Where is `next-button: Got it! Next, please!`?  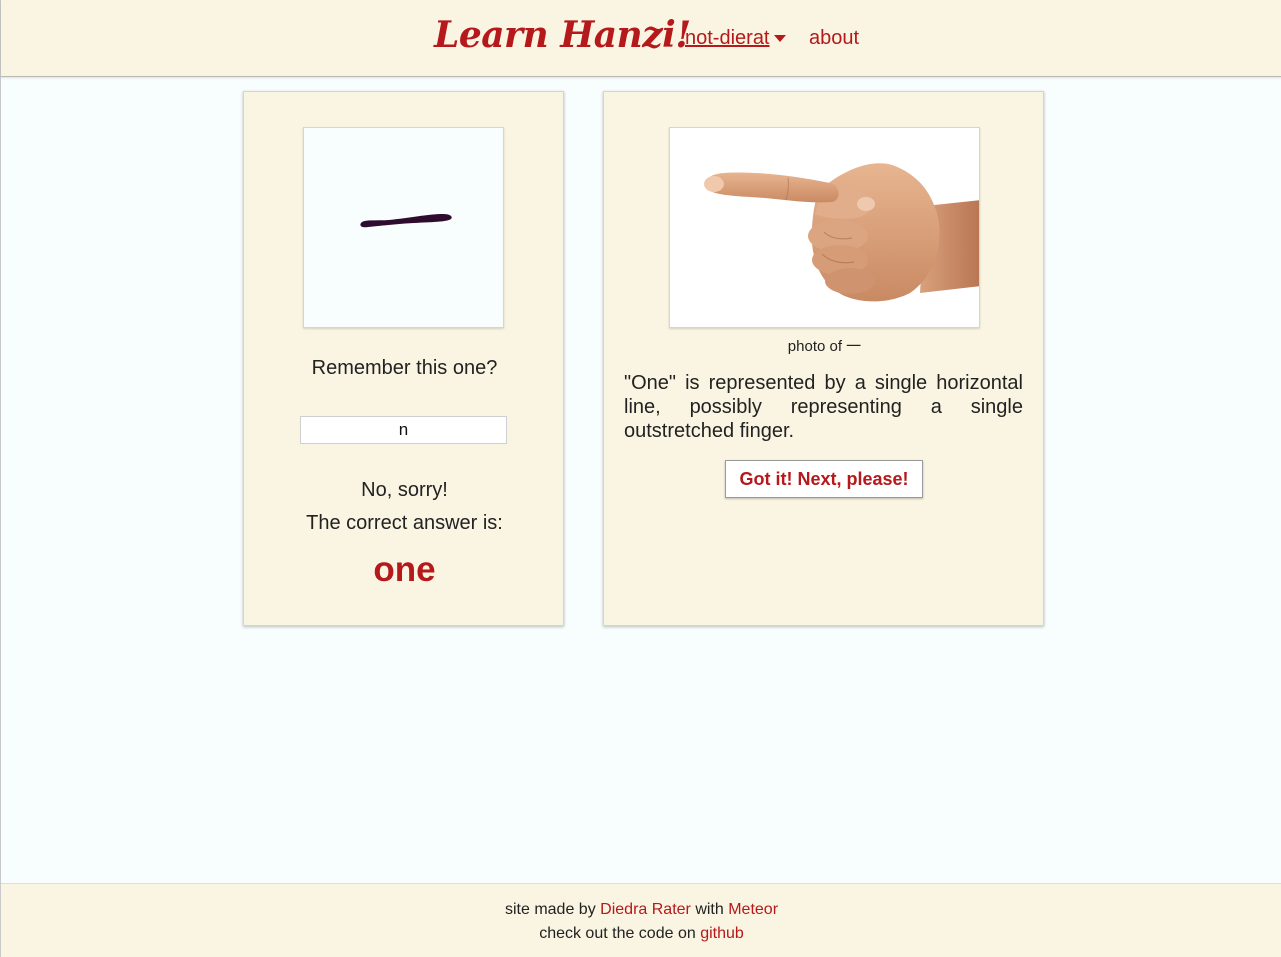 next-button: Got it! Next, please! is located at coordinates (824, 479).